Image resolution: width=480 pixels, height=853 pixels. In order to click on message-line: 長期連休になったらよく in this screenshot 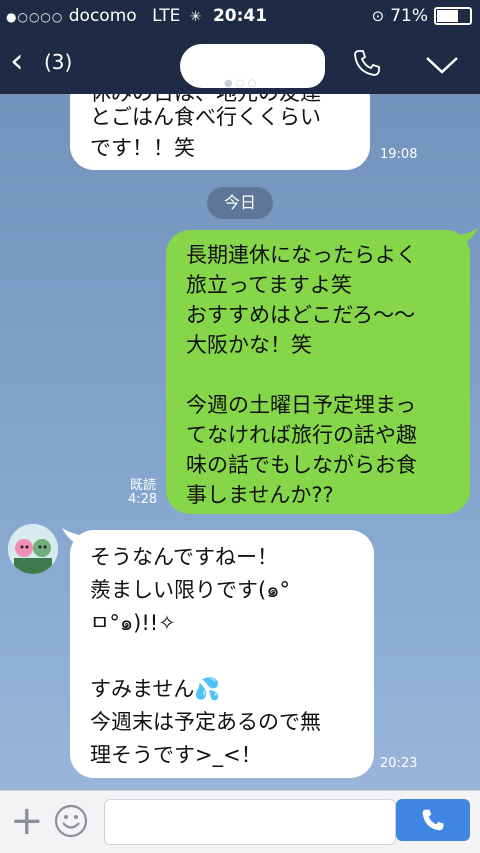, I will do `click(301, 255)`.